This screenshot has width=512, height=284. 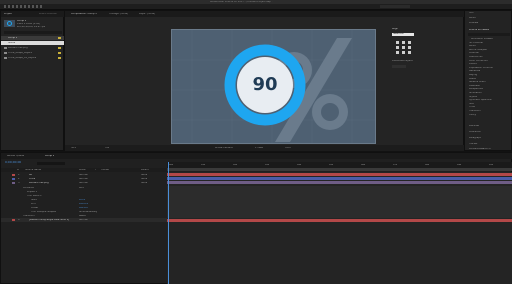 I want to click on ruler-tick: 10s, so click(x=491, y=165).